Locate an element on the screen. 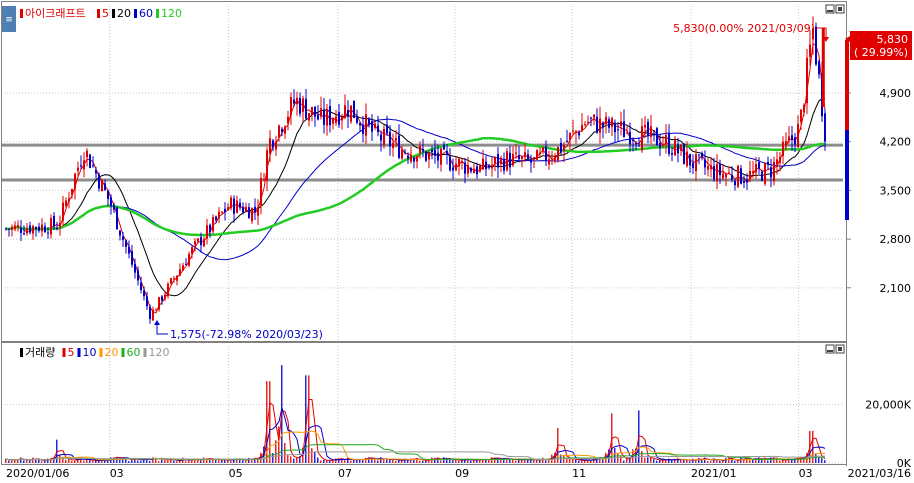 Image resolution: width=914 pixels, height=483 pixels. end-date-label: 2021/03/16 is located at coordinates (879, 473).